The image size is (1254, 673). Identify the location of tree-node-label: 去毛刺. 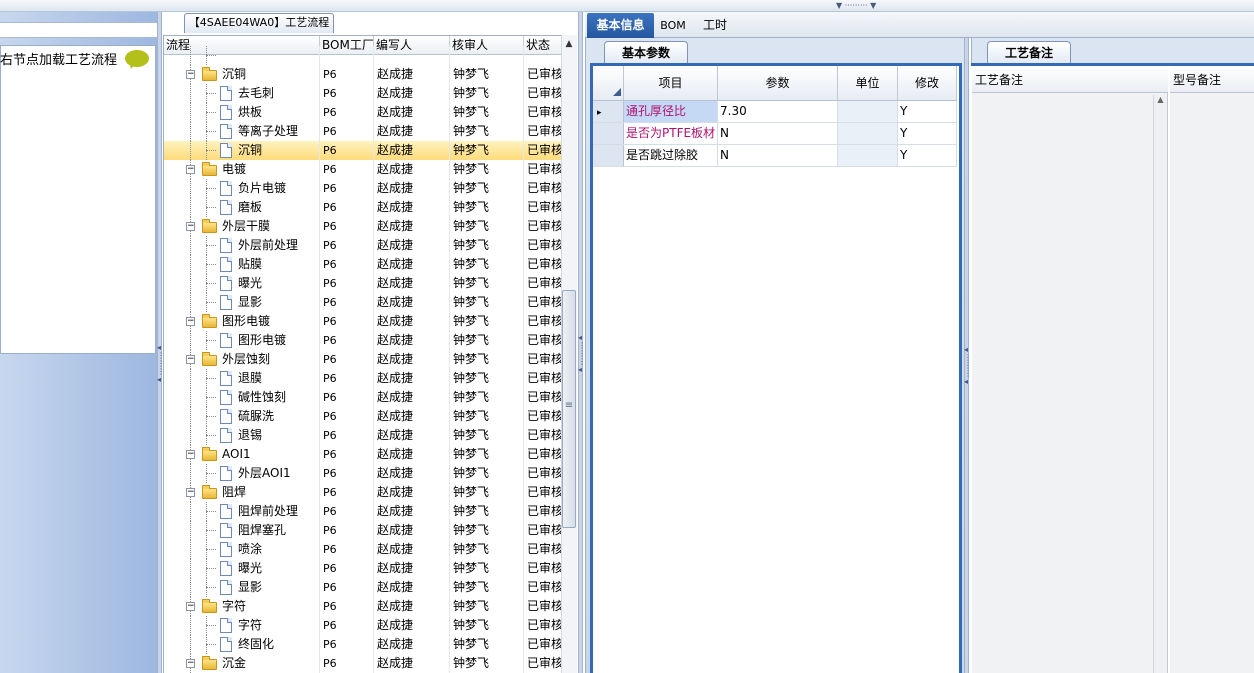
(256, 93).